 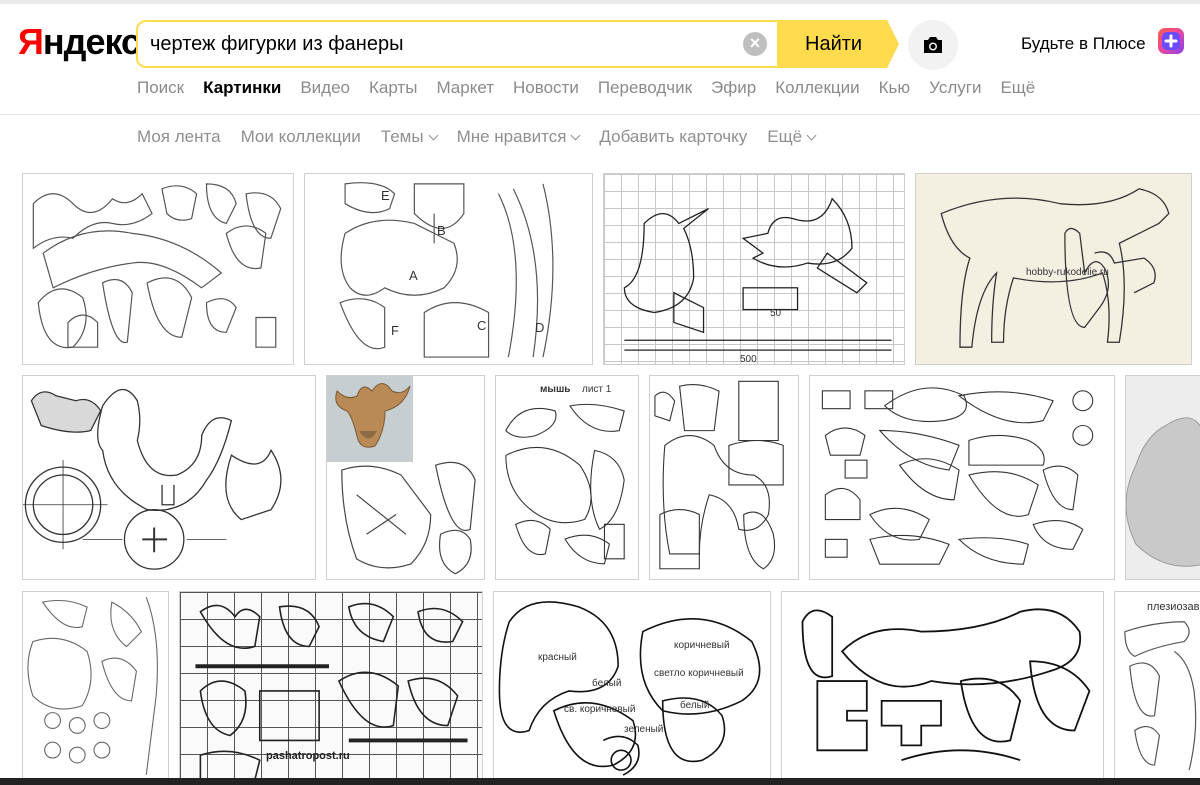 What do you see at coordinates (91, 41) in the screenshot?
I see `logo-rest: ндекс` at bounding box center [91, 41].